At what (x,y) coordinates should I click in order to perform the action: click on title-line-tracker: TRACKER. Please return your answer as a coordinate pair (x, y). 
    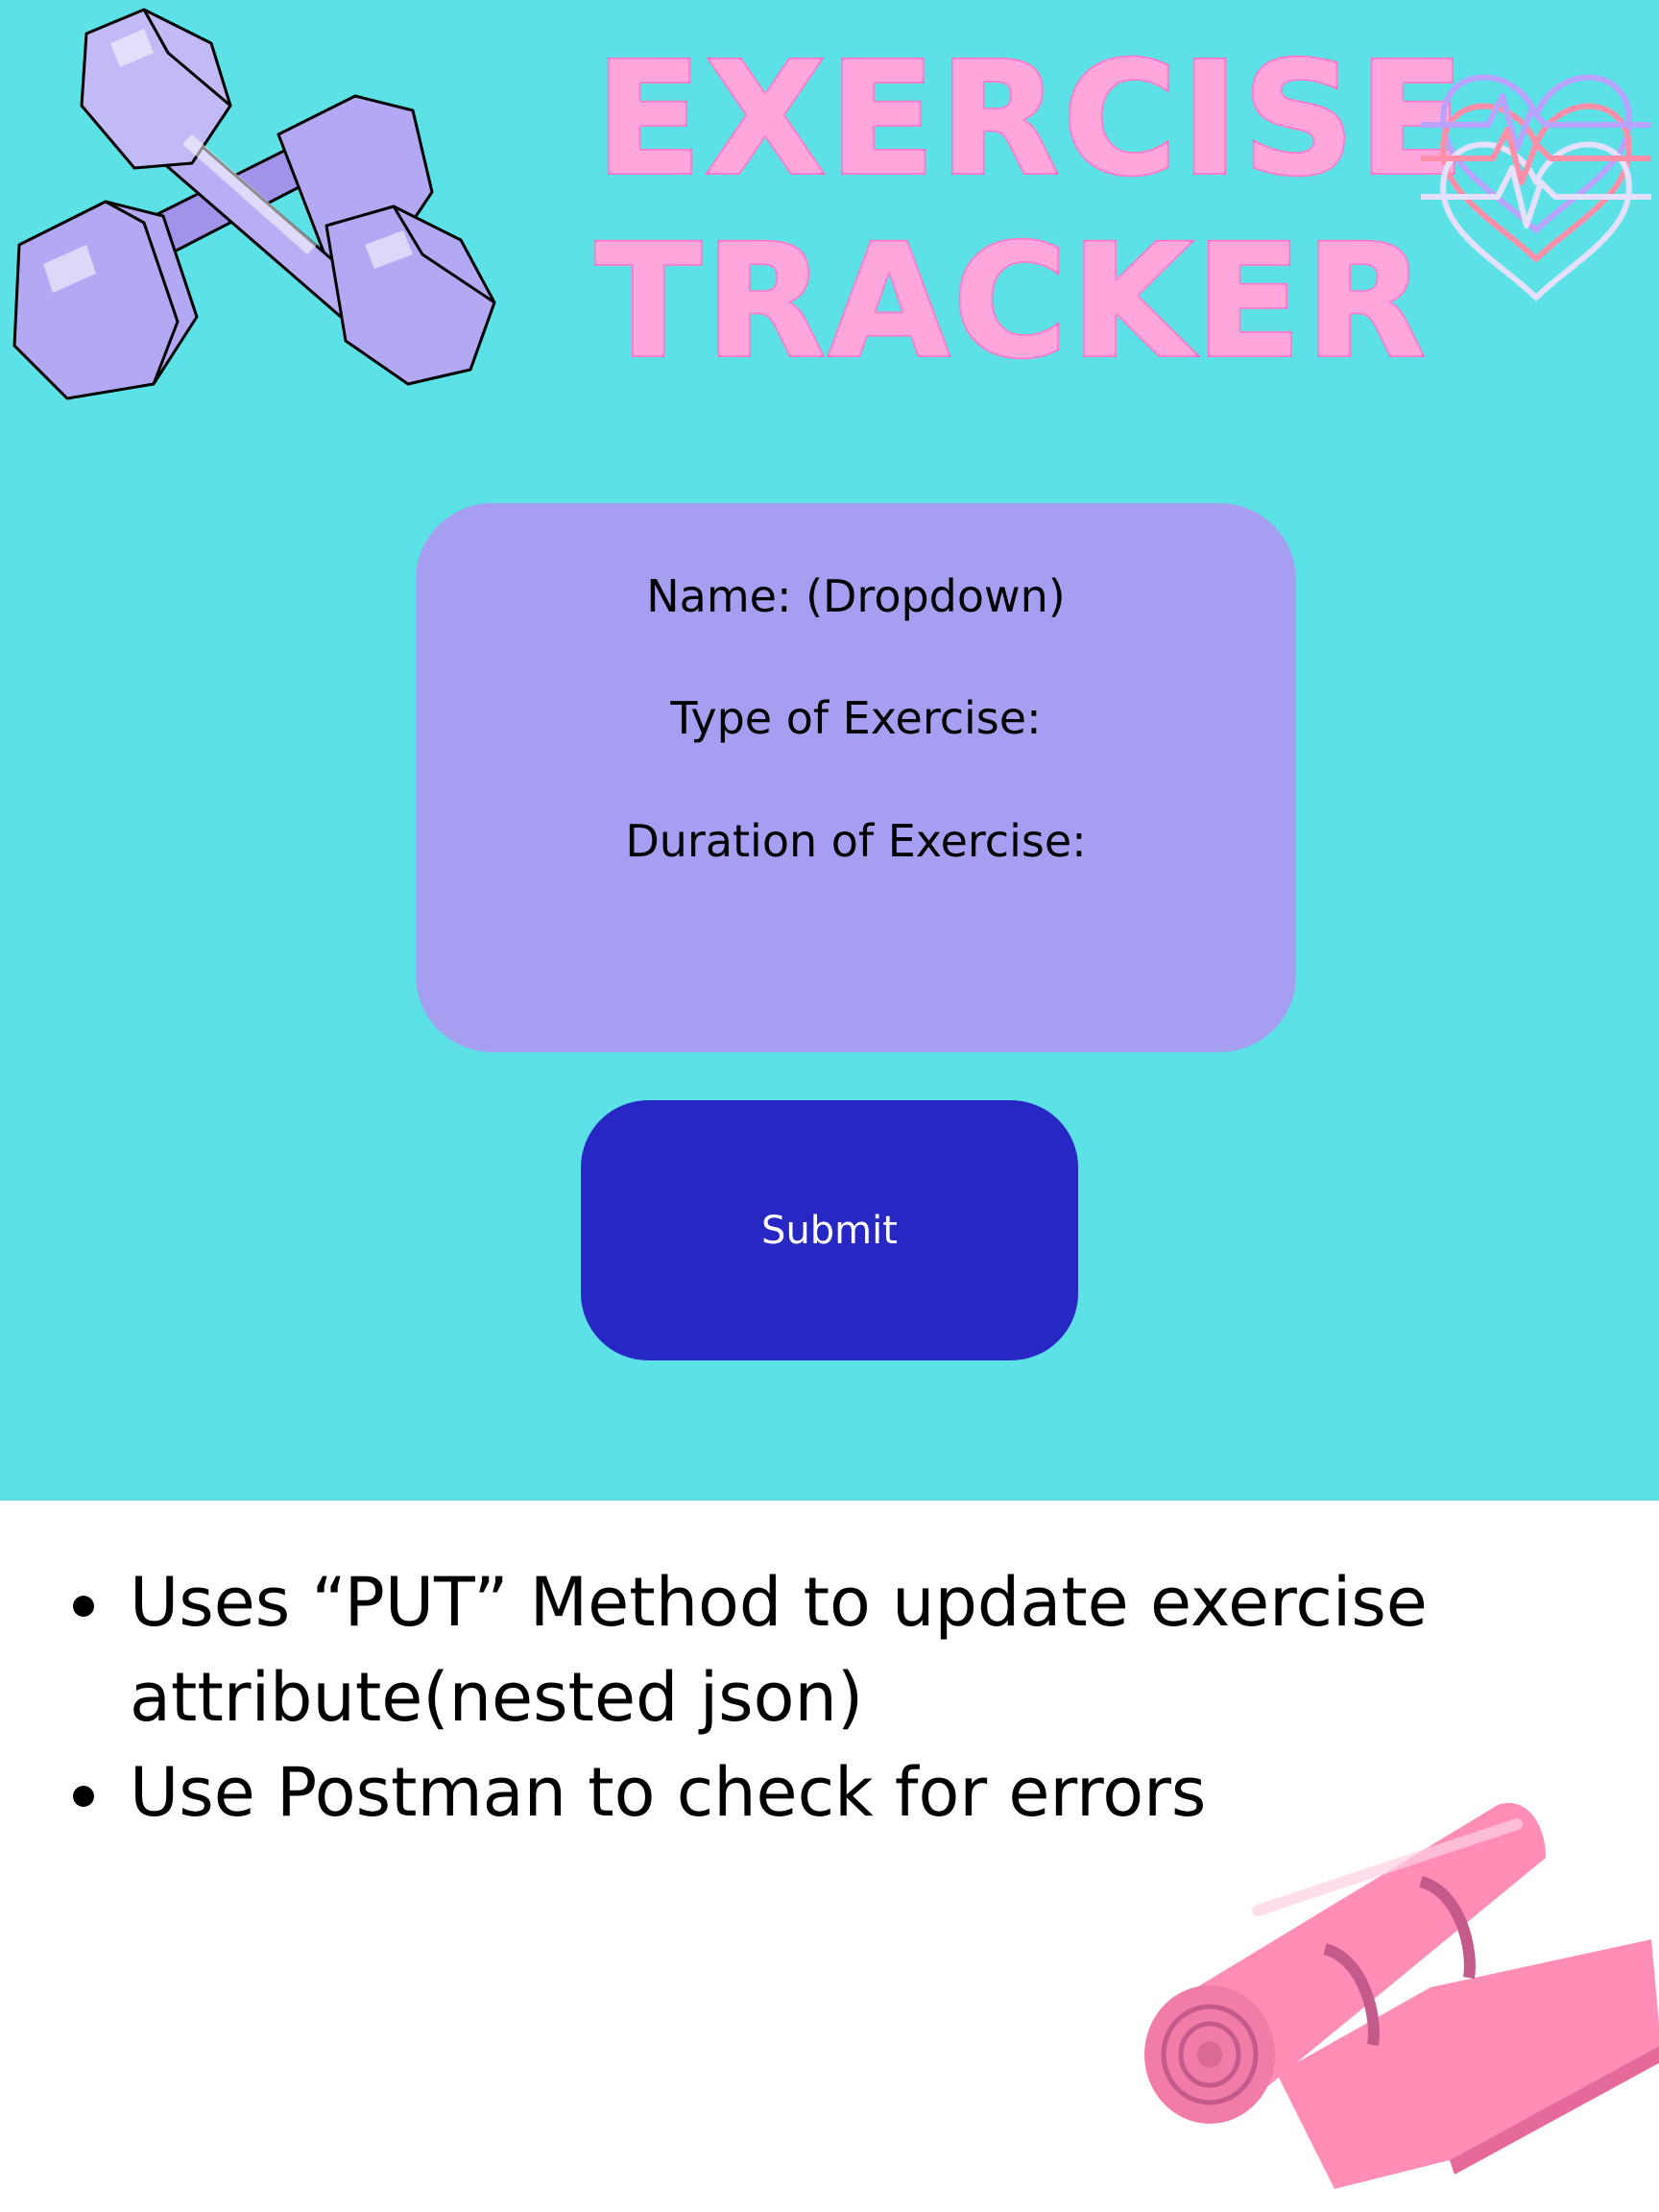
    Looking at the image, I should click on (1012, 302).